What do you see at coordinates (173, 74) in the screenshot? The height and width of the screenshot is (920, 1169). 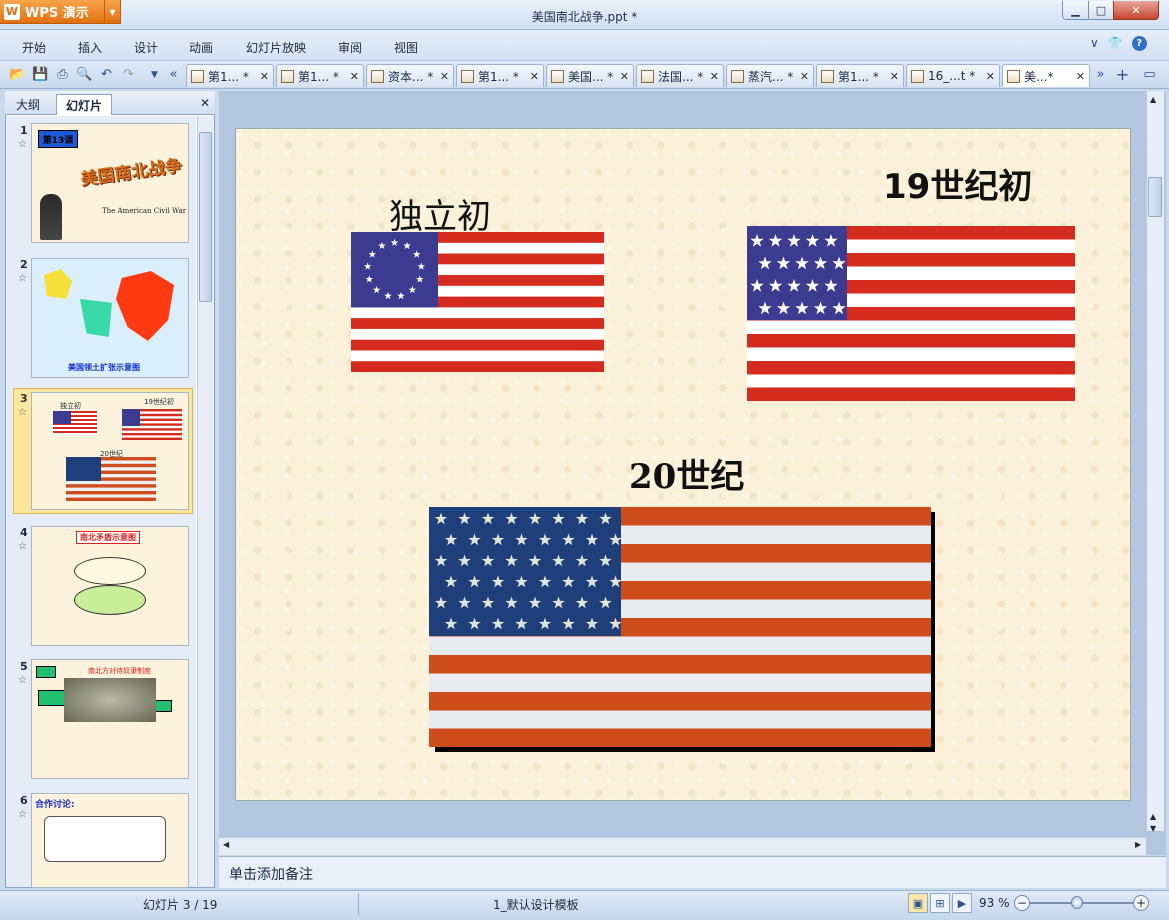 I see `tabs-scroll-left-icon: «` at bounding box center [173, 74].